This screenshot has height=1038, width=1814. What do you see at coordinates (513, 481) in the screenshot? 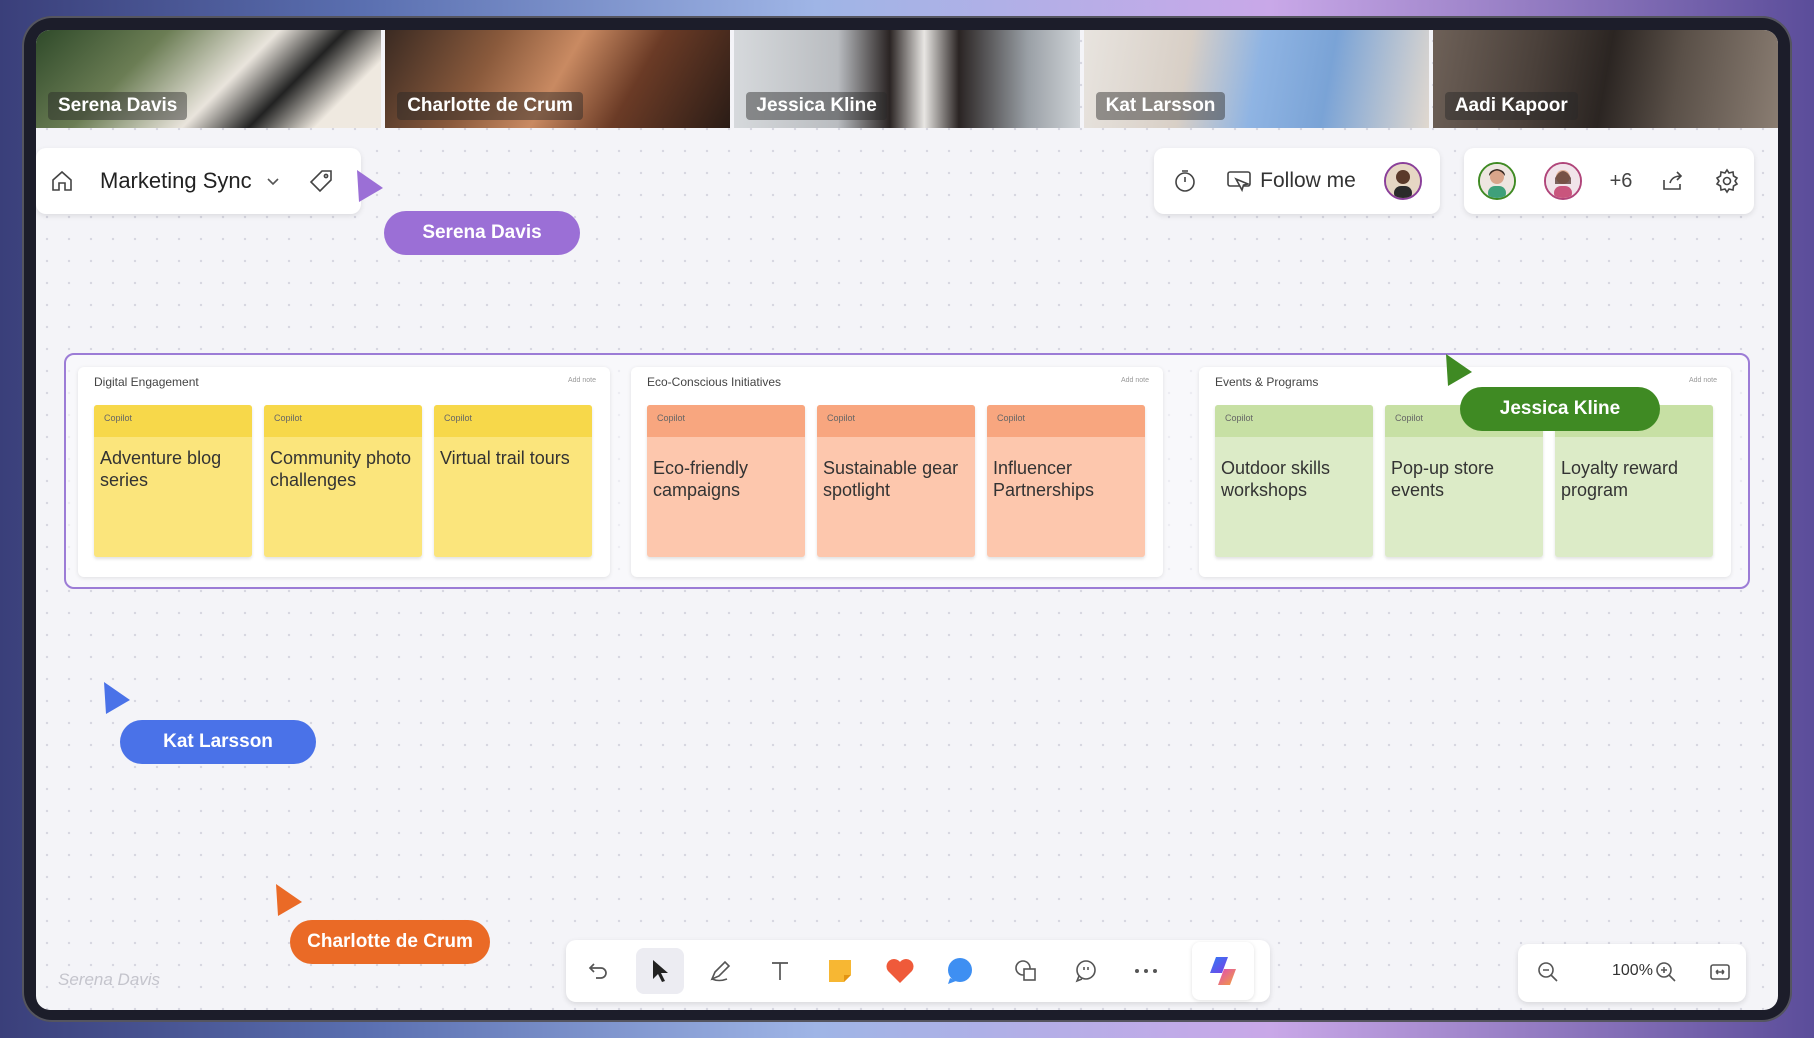
I see `sticky-note: Copilot Virtual trail tours` at bounding box center [513, 481].